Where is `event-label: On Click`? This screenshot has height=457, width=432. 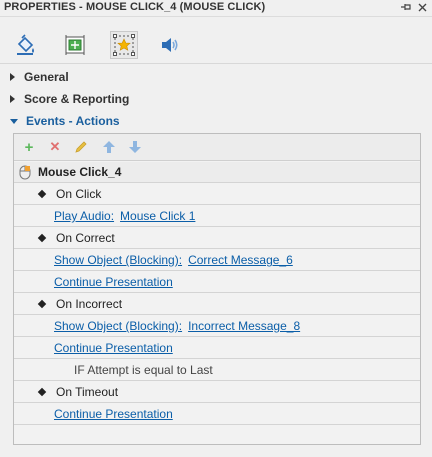
event-label: On Click is located at coordinates (79, 194).